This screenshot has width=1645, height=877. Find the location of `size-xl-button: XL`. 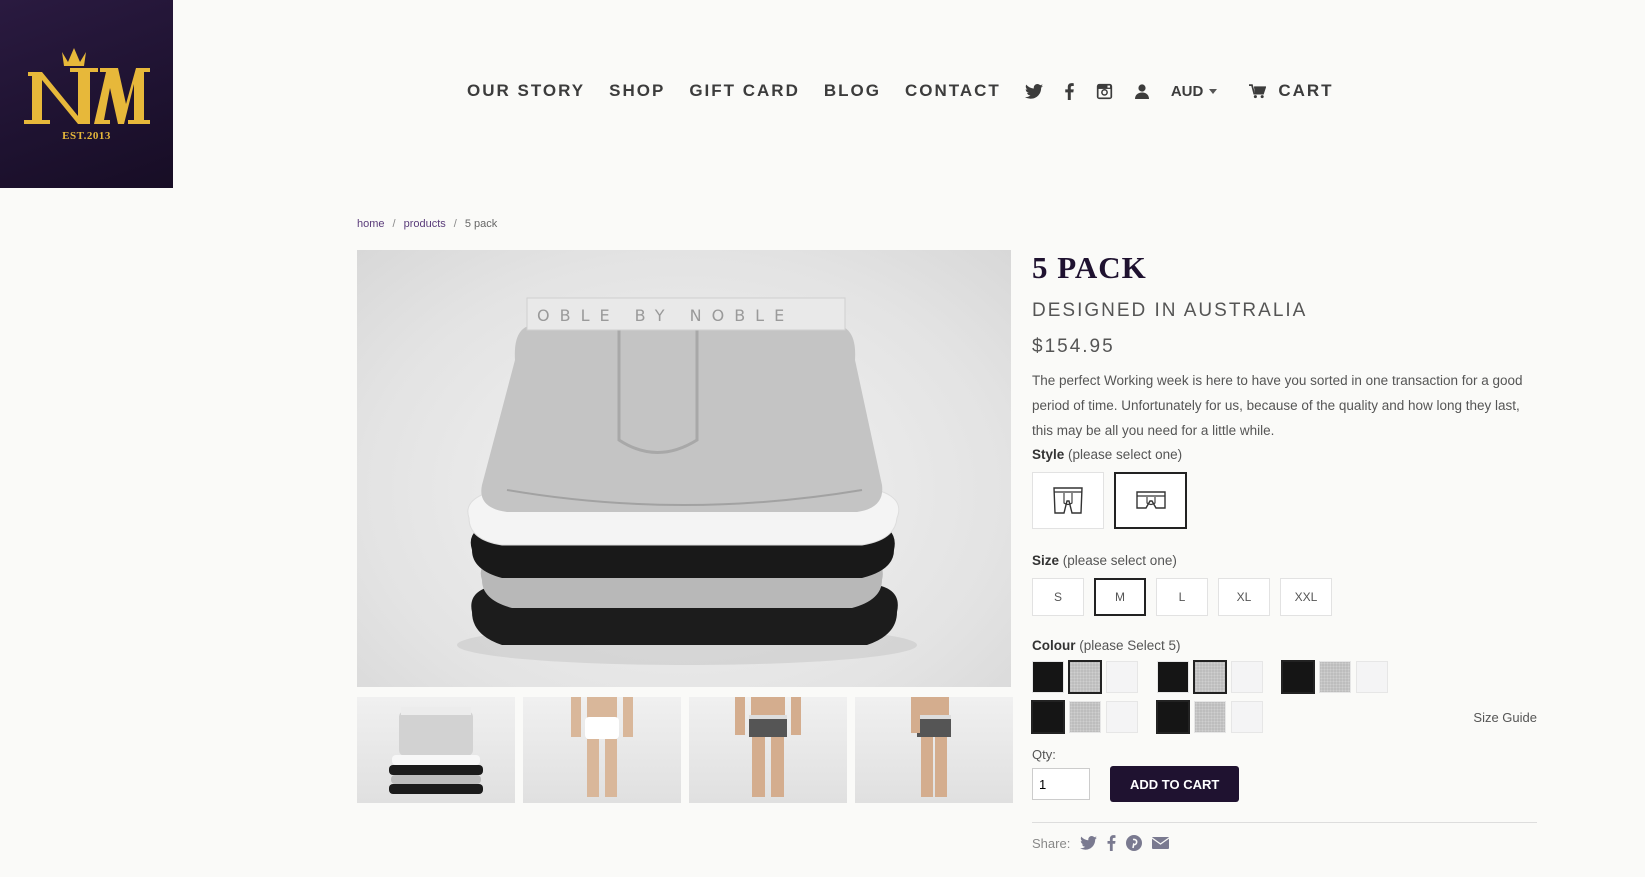

size-xl-button: XL is located at coordinates (1244, 597).